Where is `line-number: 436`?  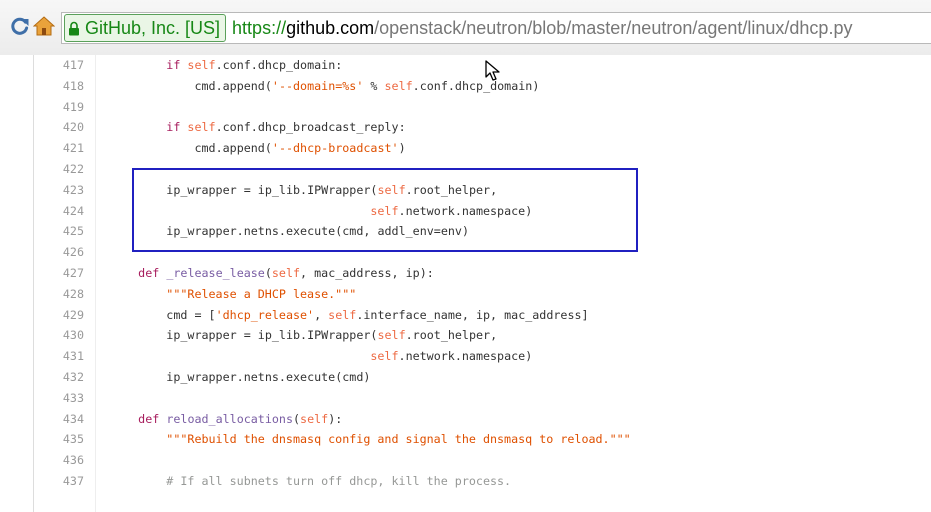
line-number: 436 is located at coordinates (59, 460).